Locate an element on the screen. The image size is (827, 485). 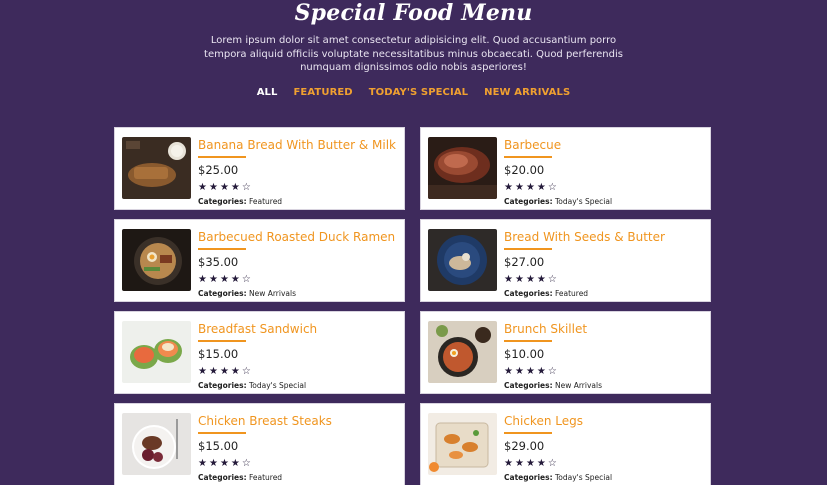
item-name: Bread With Seeds & Butter is located at coordinates (604, 237).